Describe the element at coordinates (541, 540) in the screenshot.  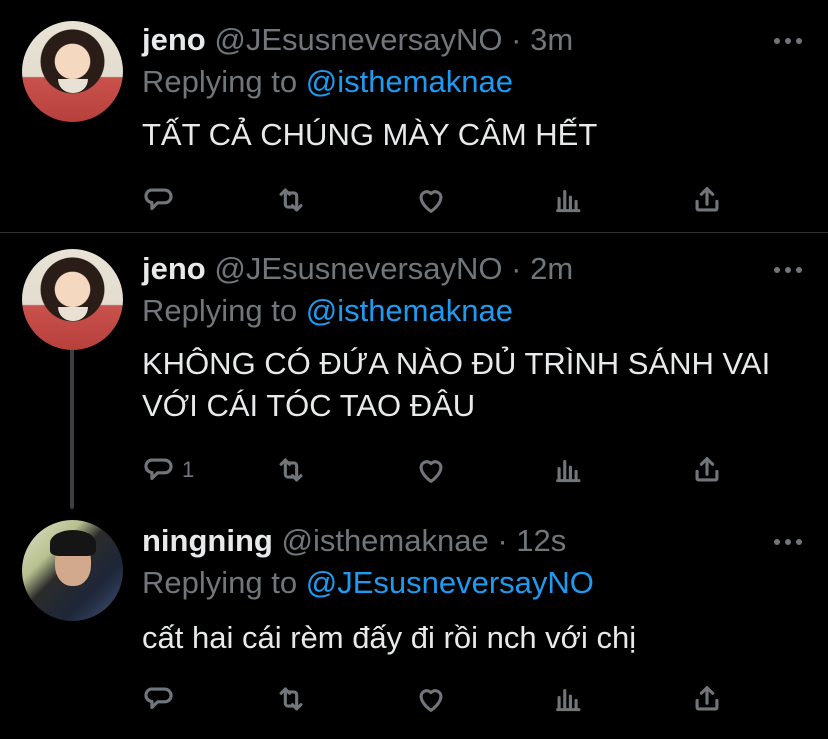
I see `timestamp: 12s` at that location.